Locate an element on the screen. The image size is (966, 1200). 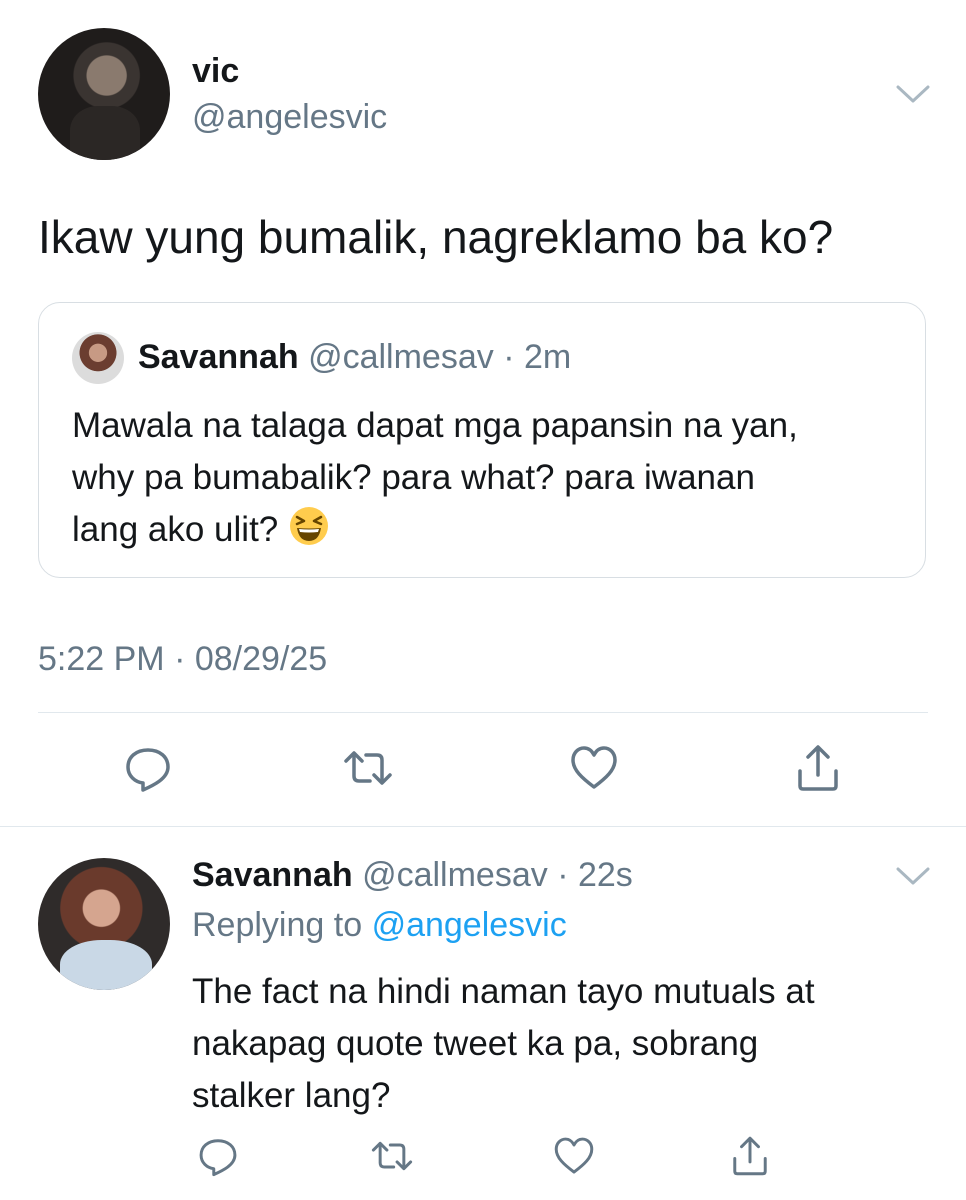
author-avatar is located at coordinates (104, 94).